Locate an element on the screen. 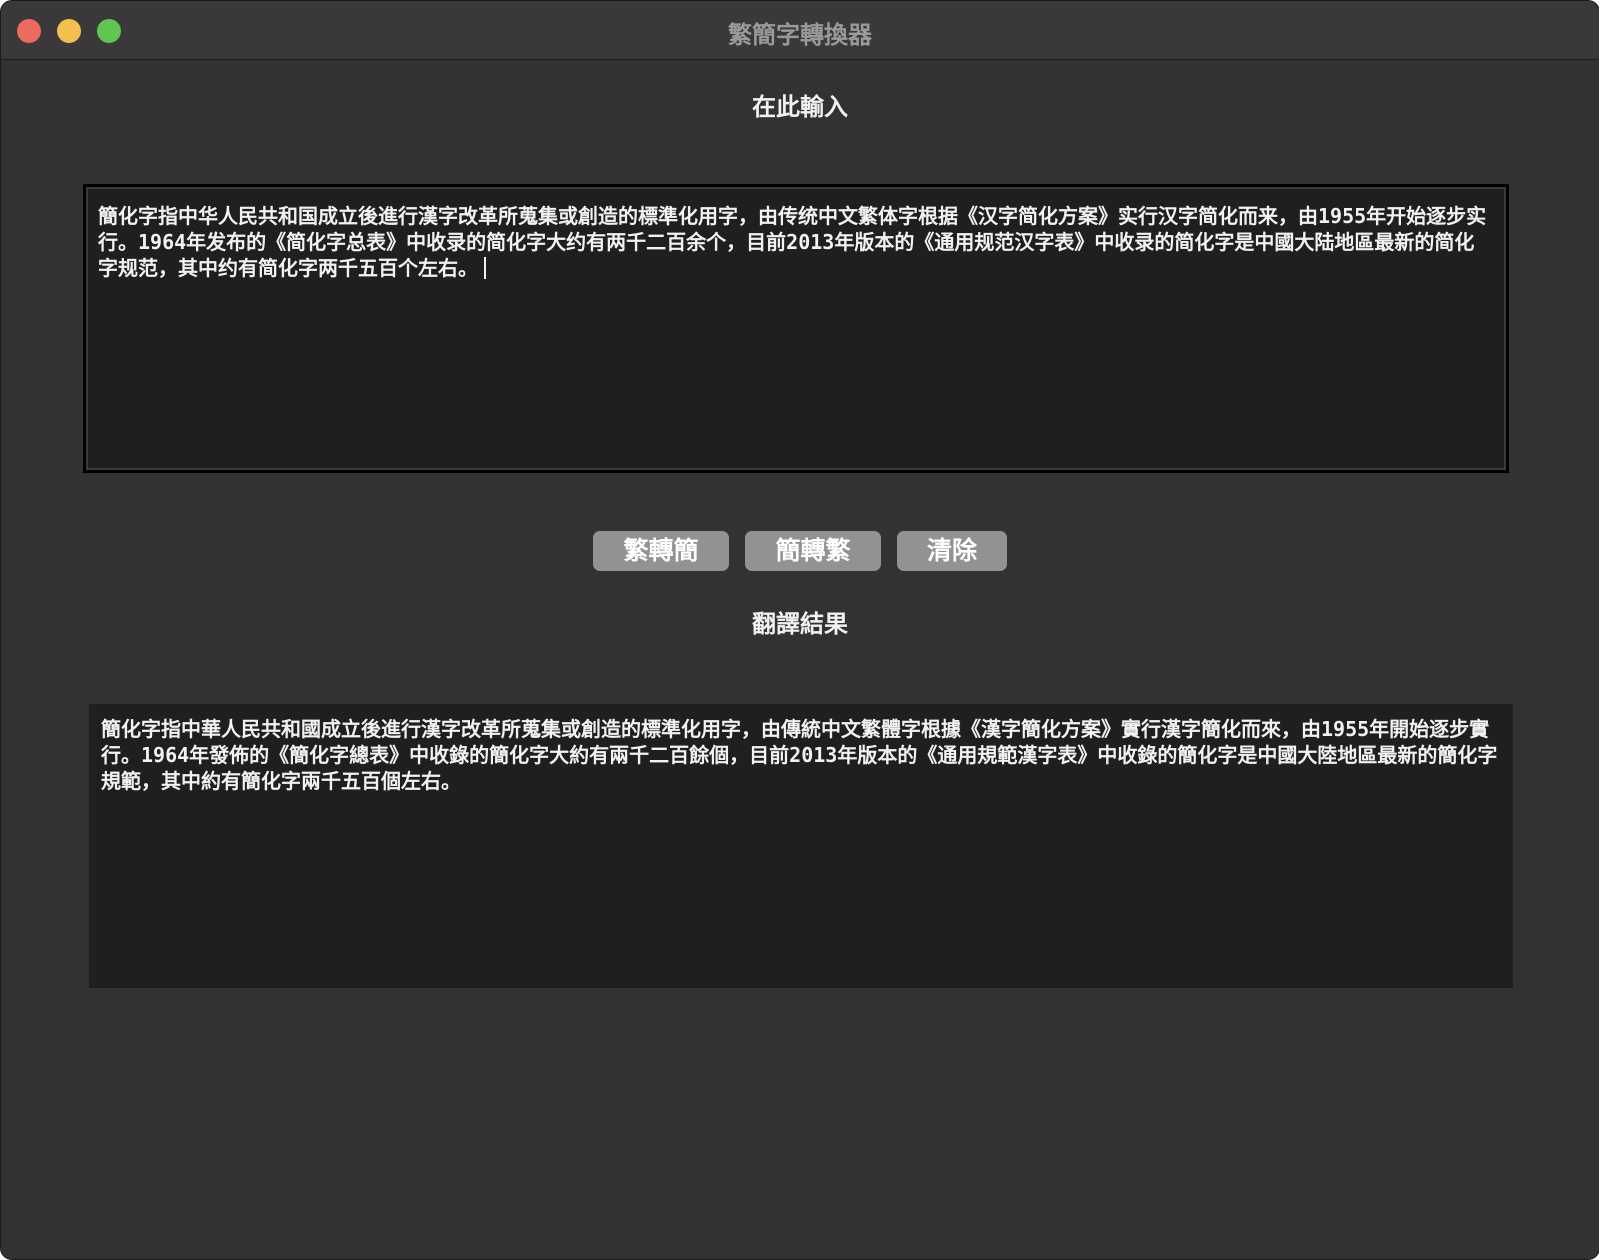  simplified-to-traditional-button: 簡轉繁 is located at coordinates (813, 551).